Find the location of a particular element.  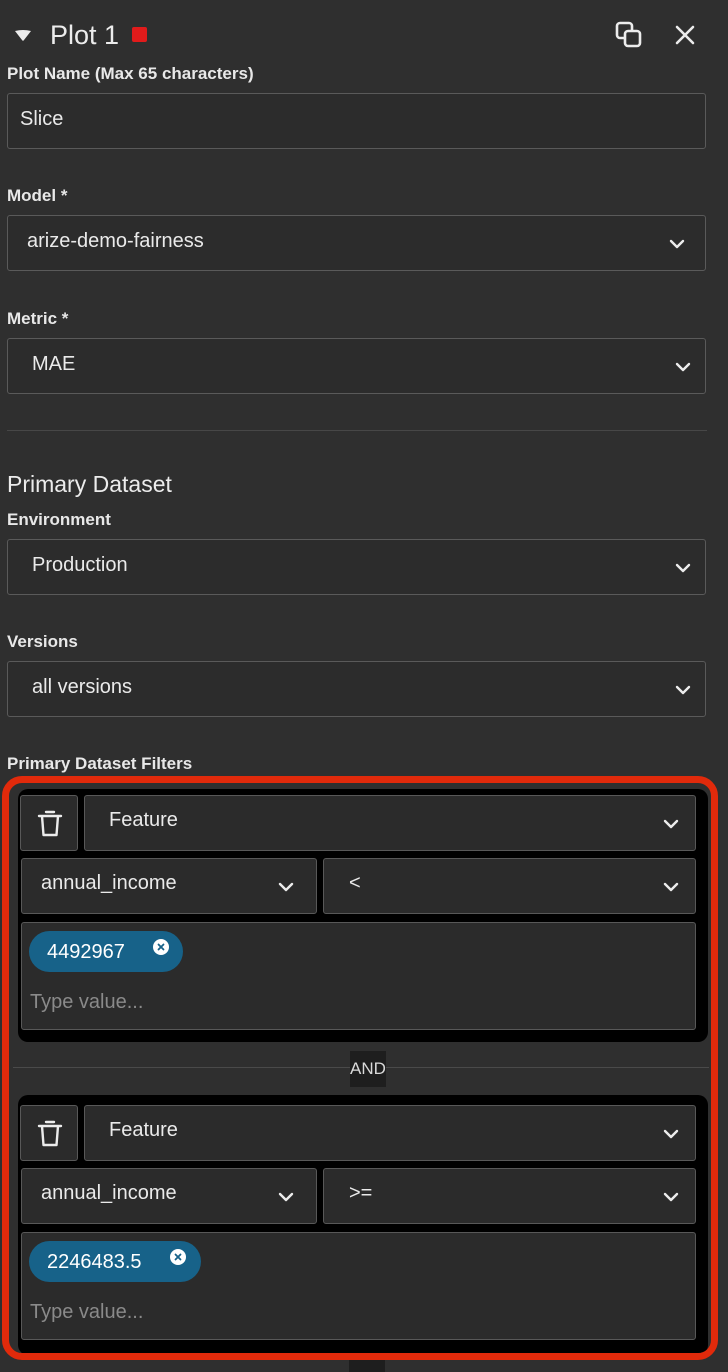

filters-label: Primary Dataset Filters is located at coordinates (100, 763).